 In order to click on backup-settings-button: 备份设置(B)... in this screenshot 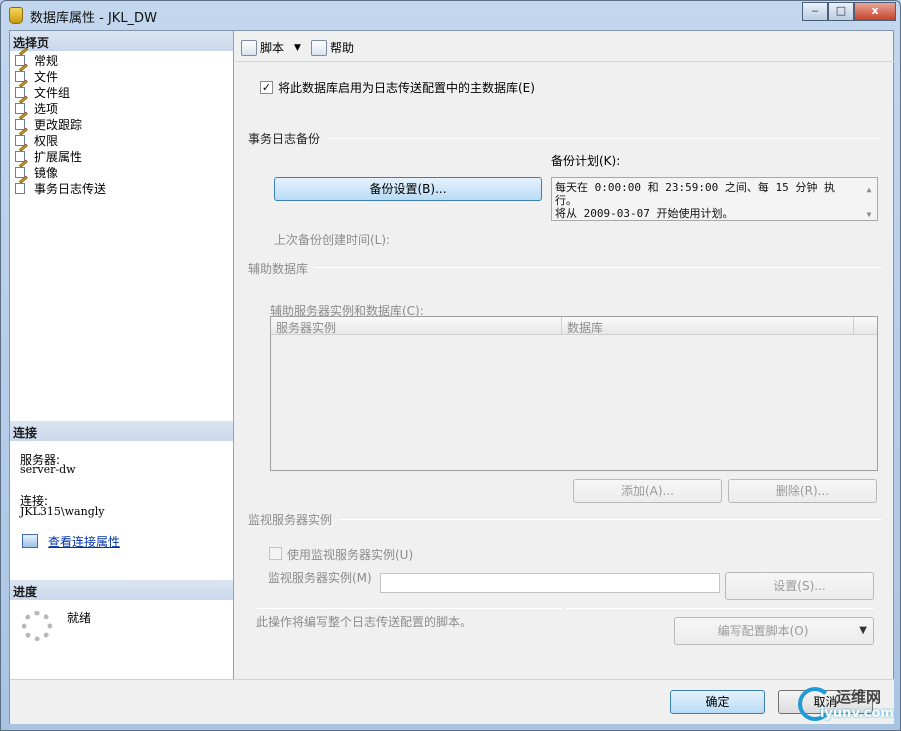, I will do `click(408, 189)`.